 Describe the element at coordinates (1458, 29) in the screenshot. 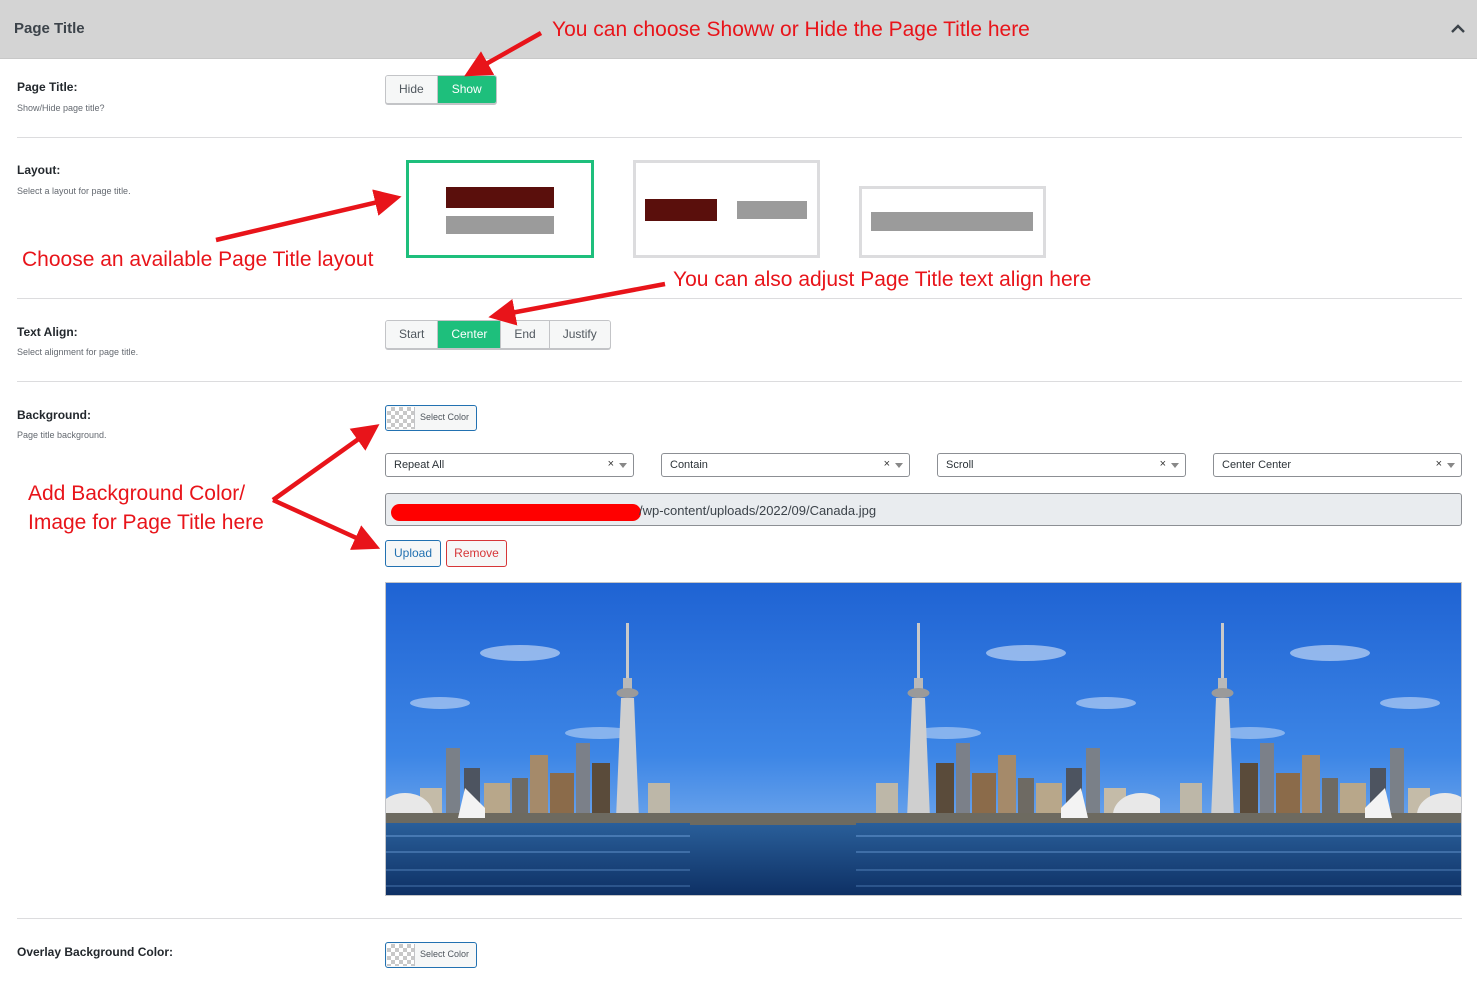

I see `chevron-up-icon` at that location.